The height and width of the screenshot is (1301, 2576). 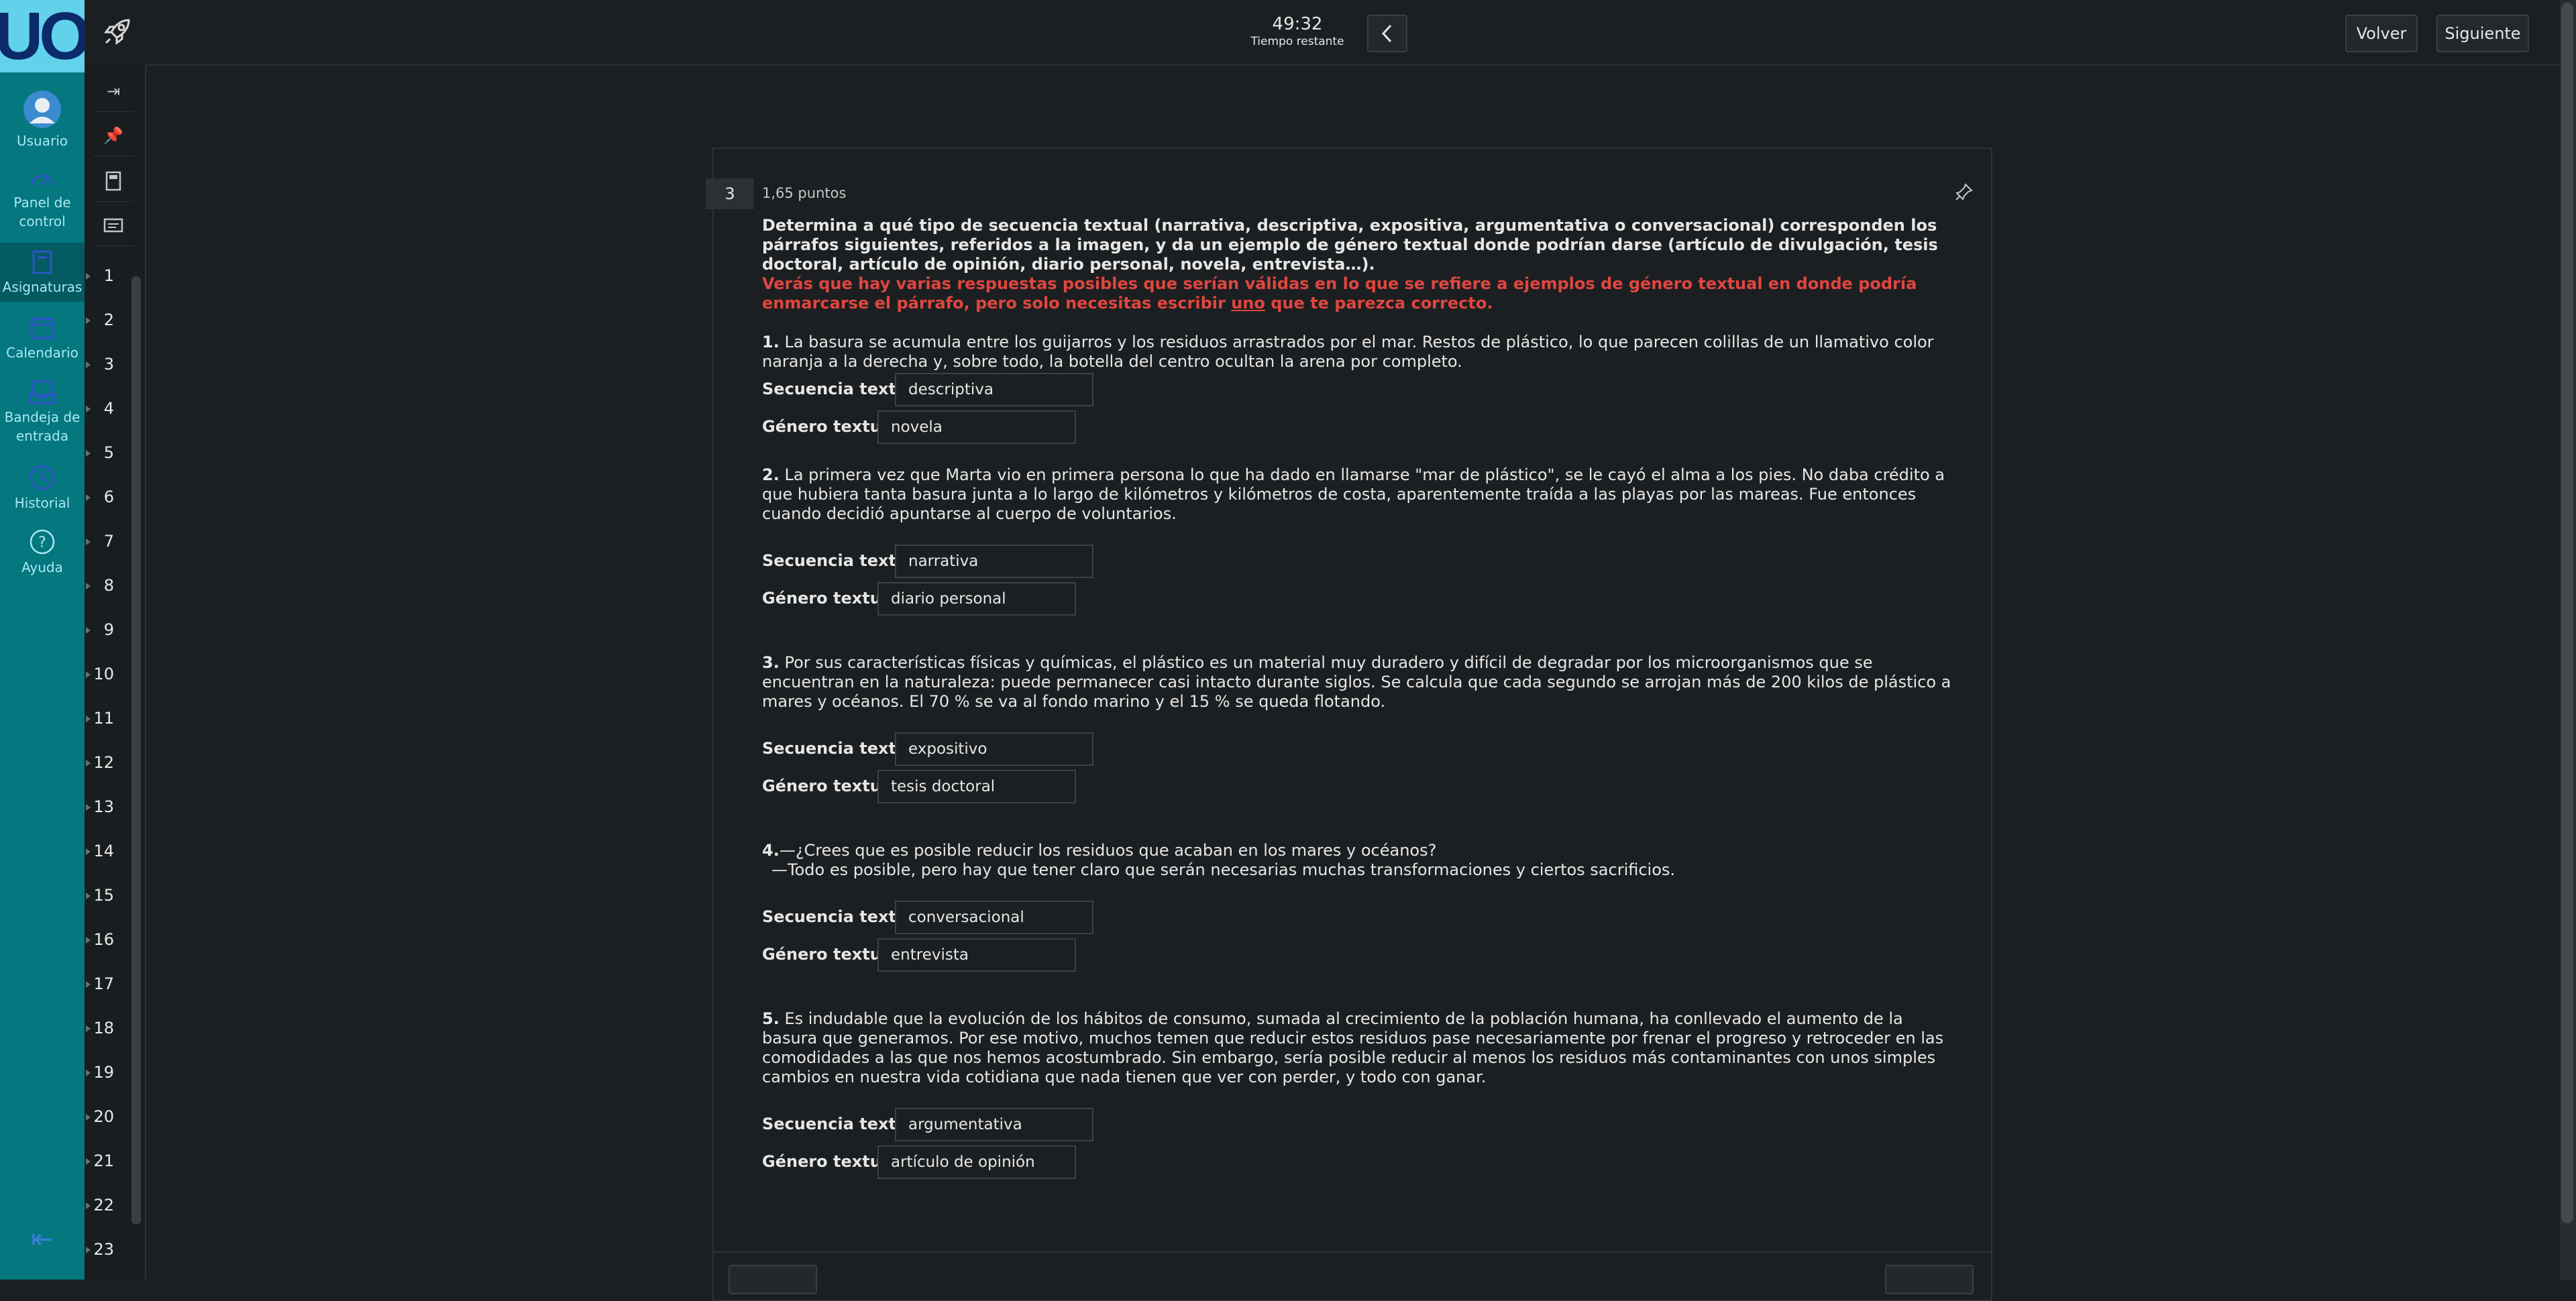 I want to click on sequence-row: Secuencia textual: narrativa, so click(x=1362, y=562).